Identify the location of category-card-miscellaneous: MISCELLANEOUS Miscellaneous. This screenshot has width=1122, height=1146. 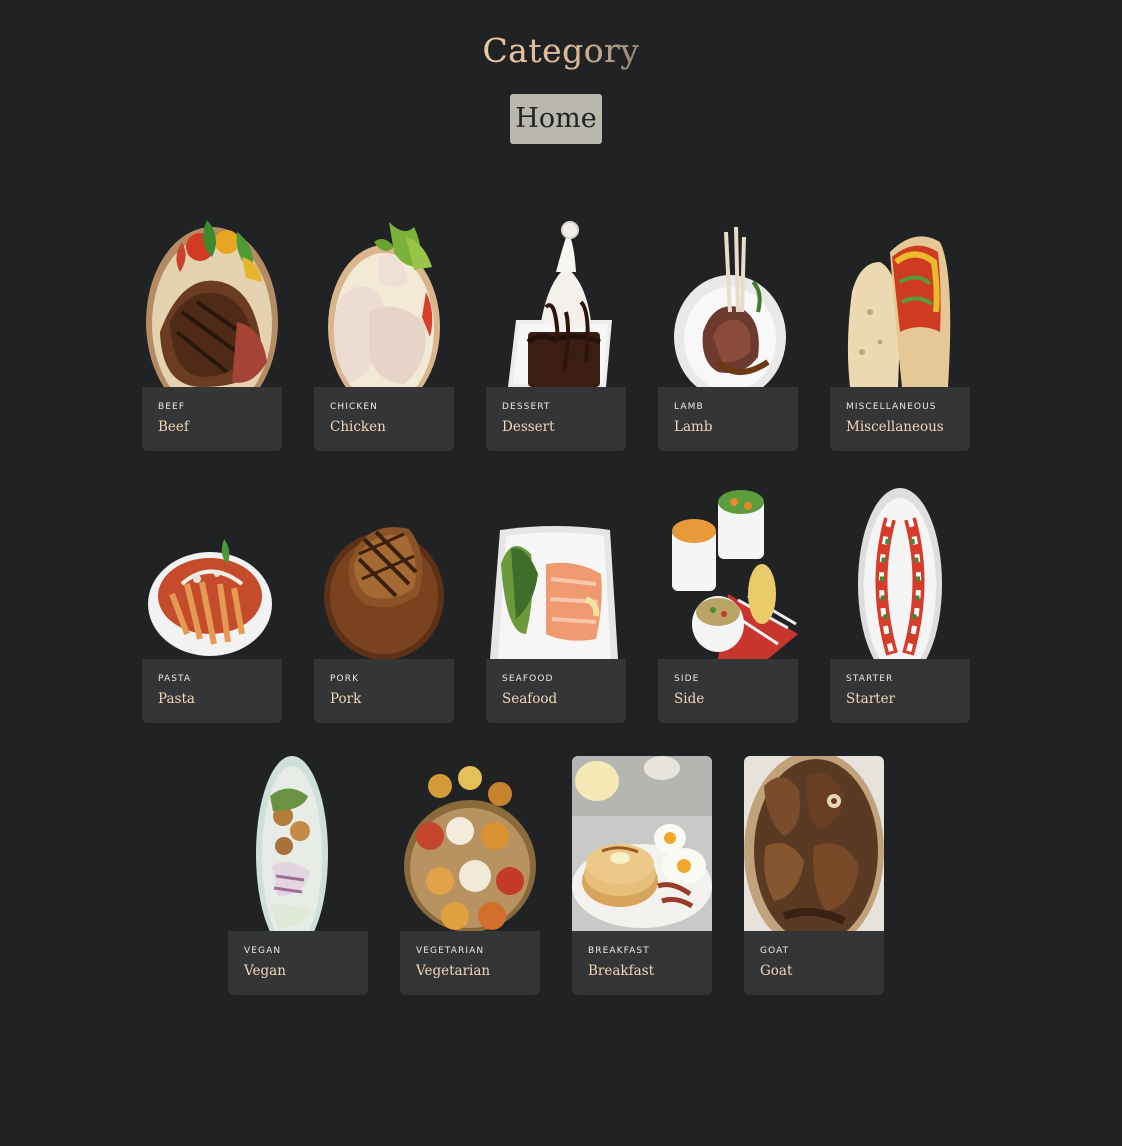
(900, 331).